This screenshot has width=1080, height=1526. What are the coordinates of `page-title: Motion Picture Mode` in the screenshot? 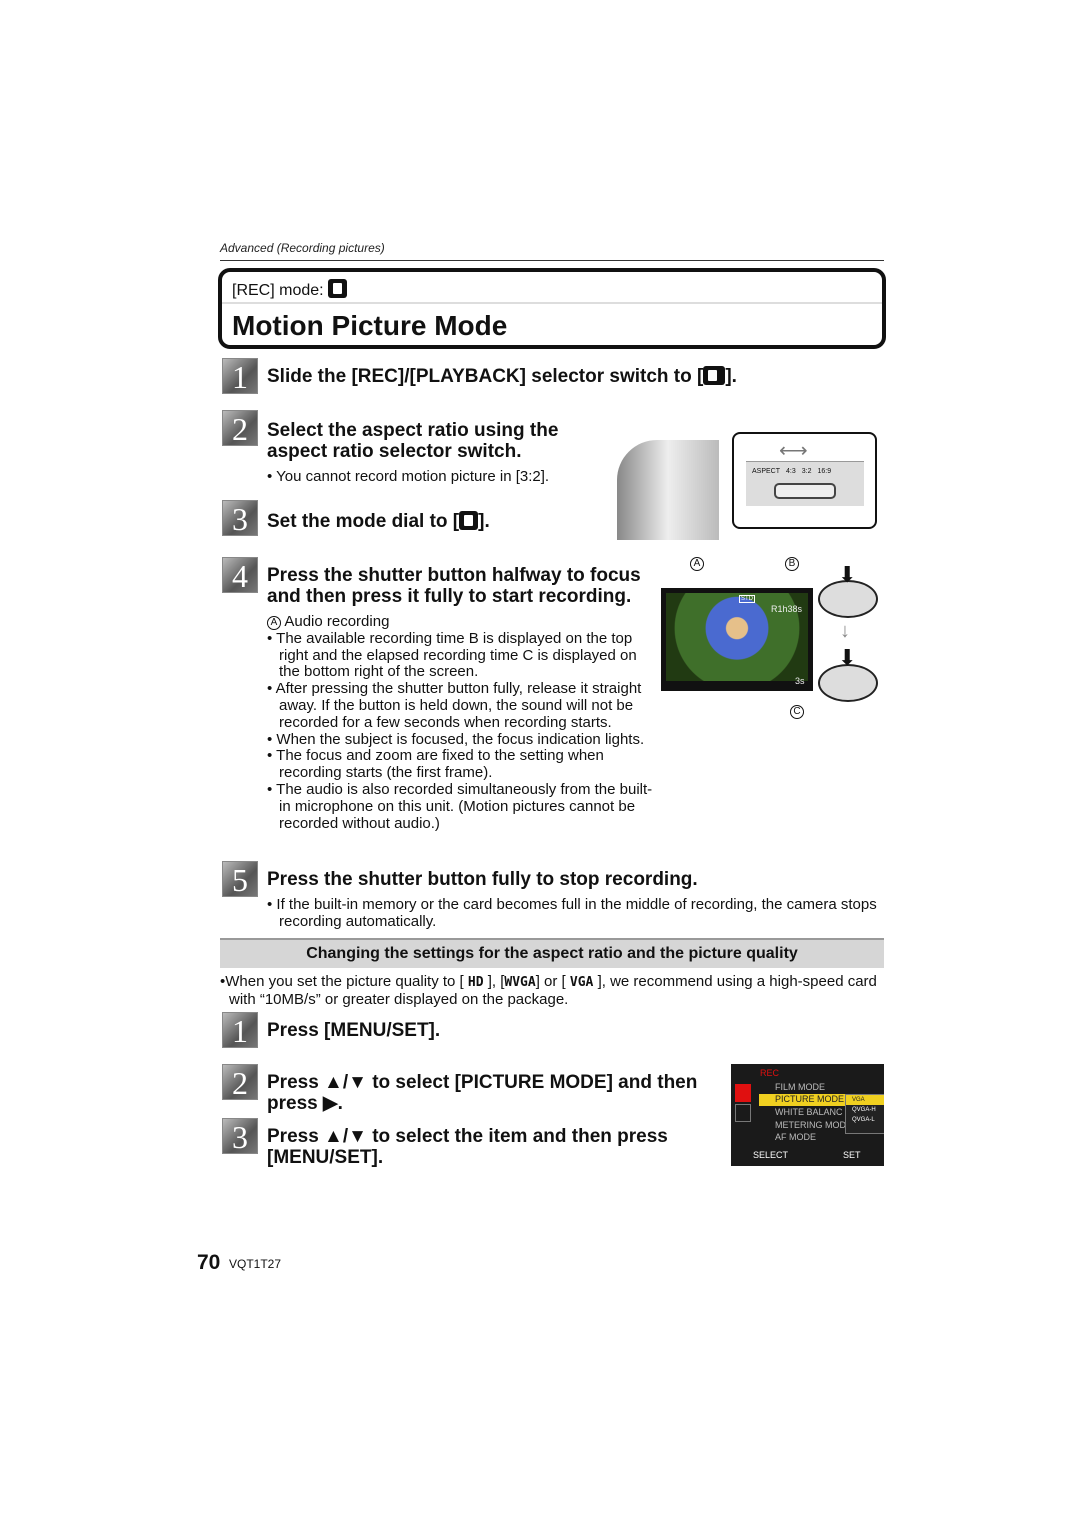 It's located at (370, 325).